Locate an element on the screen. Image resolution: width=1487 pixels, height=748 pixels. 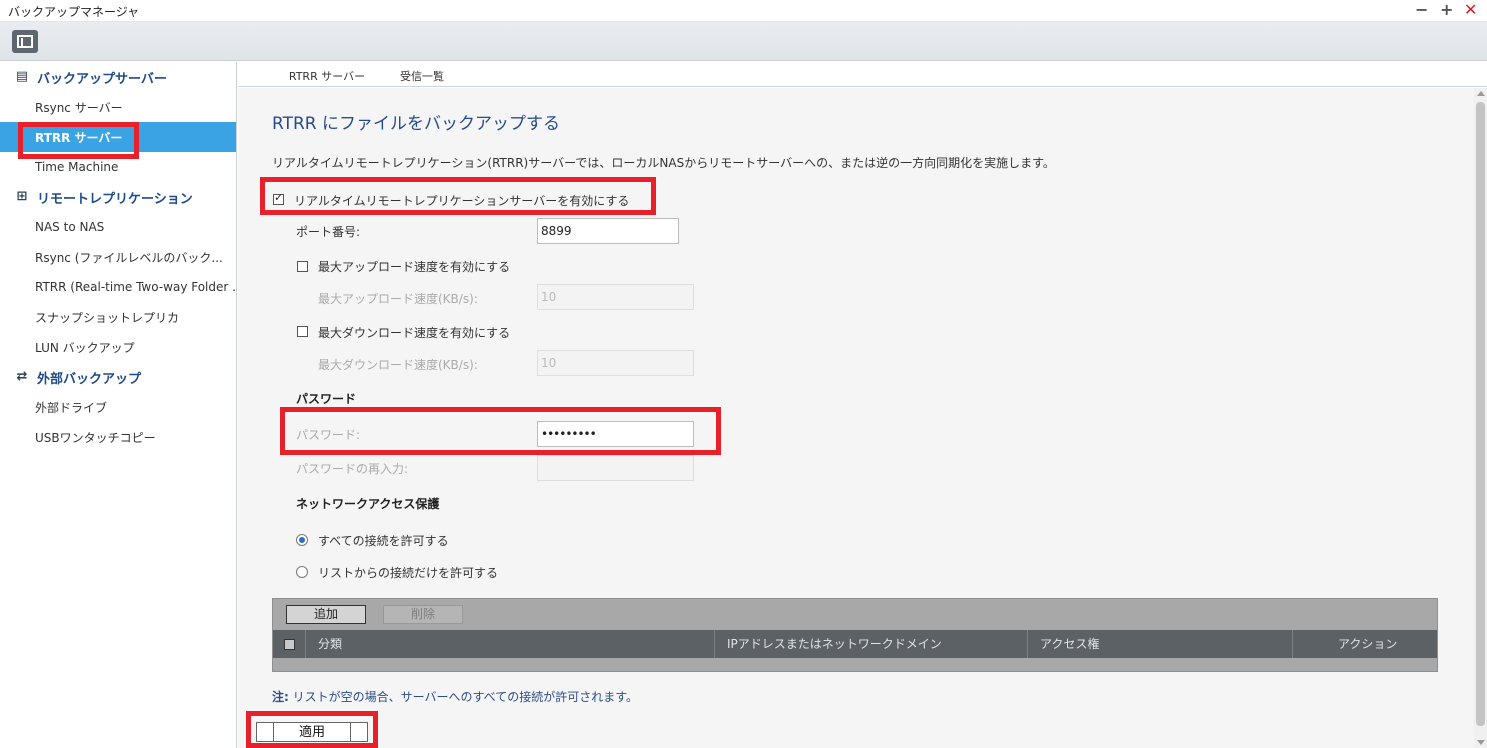
layout-panel-icon is located at coordinates (25, 41).